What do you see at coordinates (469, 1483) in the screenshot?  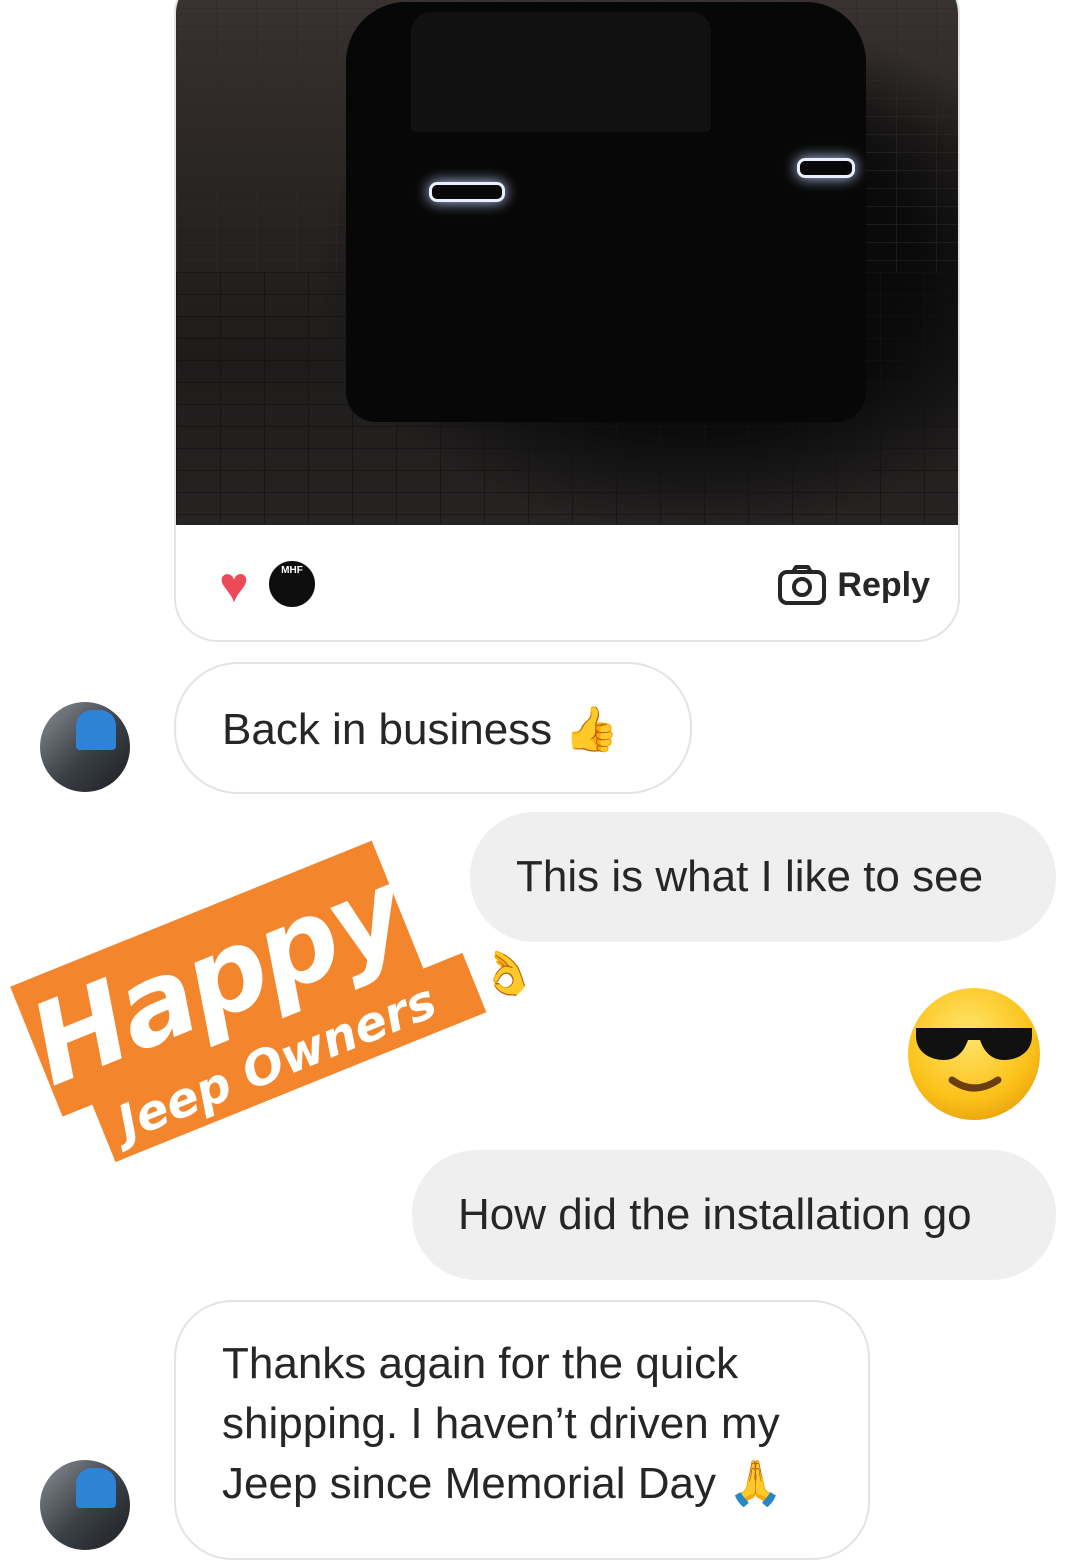 I see `message-line: Jeep since Memorial Day` at bounding box center [469, 1483].